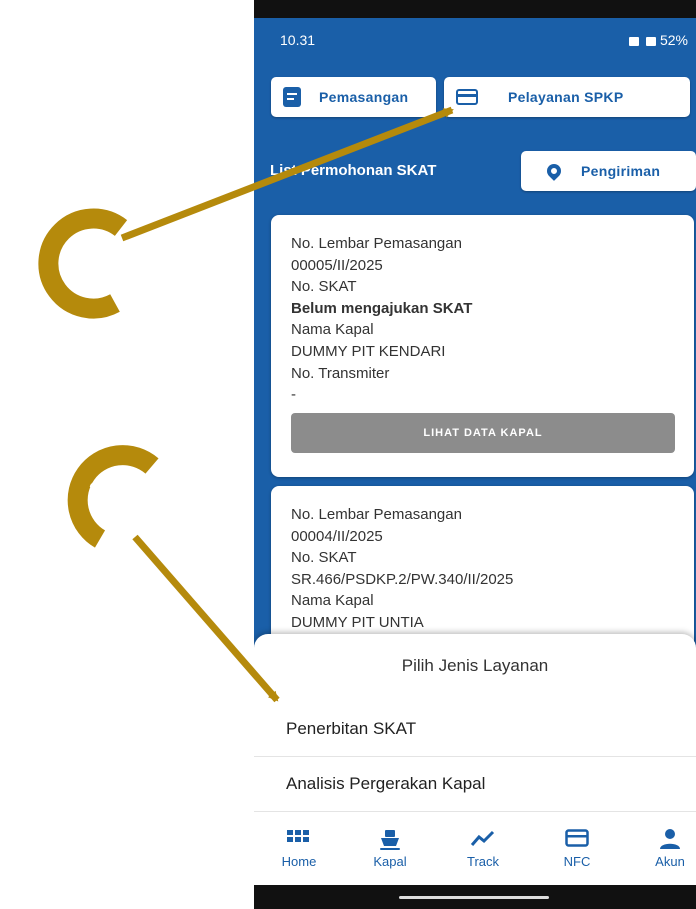 This screenshot has height=909, width=696. Describe the element at coordinates (95, 490) in the screenshot. I see `annotation-number: 2` at that location.